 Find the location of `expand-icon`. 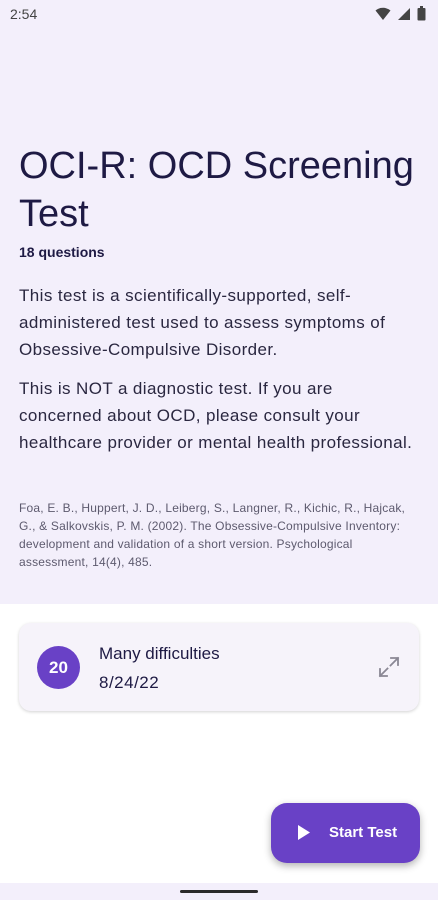

expand-icon is located at coordinates (389, 667).